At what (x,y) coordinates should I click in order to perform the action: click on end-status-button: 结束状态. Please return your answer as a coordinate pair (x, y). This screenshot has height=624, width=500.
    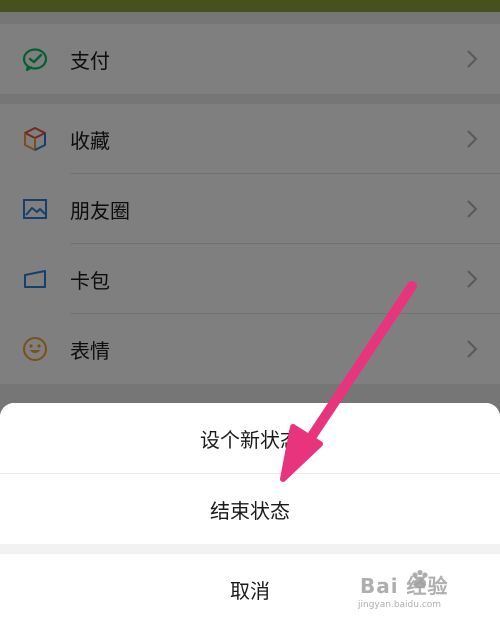
    Looking at the image, I should click on (250, 509).